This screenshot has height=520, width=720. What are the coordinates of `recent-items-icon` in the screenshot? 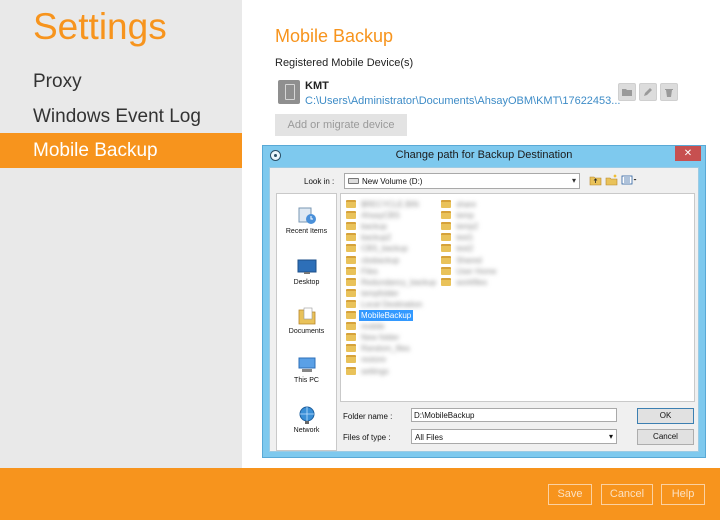 It's located at (307, 215).